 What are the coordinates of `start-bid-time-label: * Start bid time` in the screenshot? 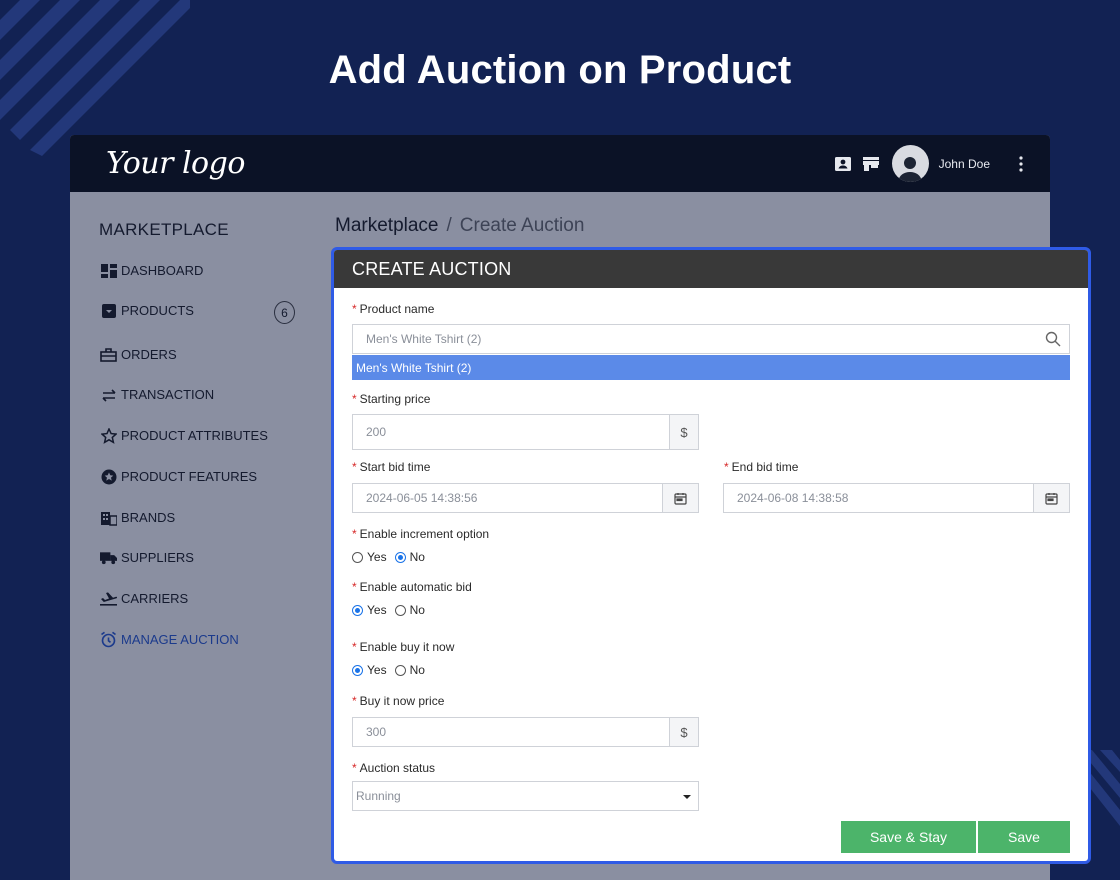 It's located at (391, 467).